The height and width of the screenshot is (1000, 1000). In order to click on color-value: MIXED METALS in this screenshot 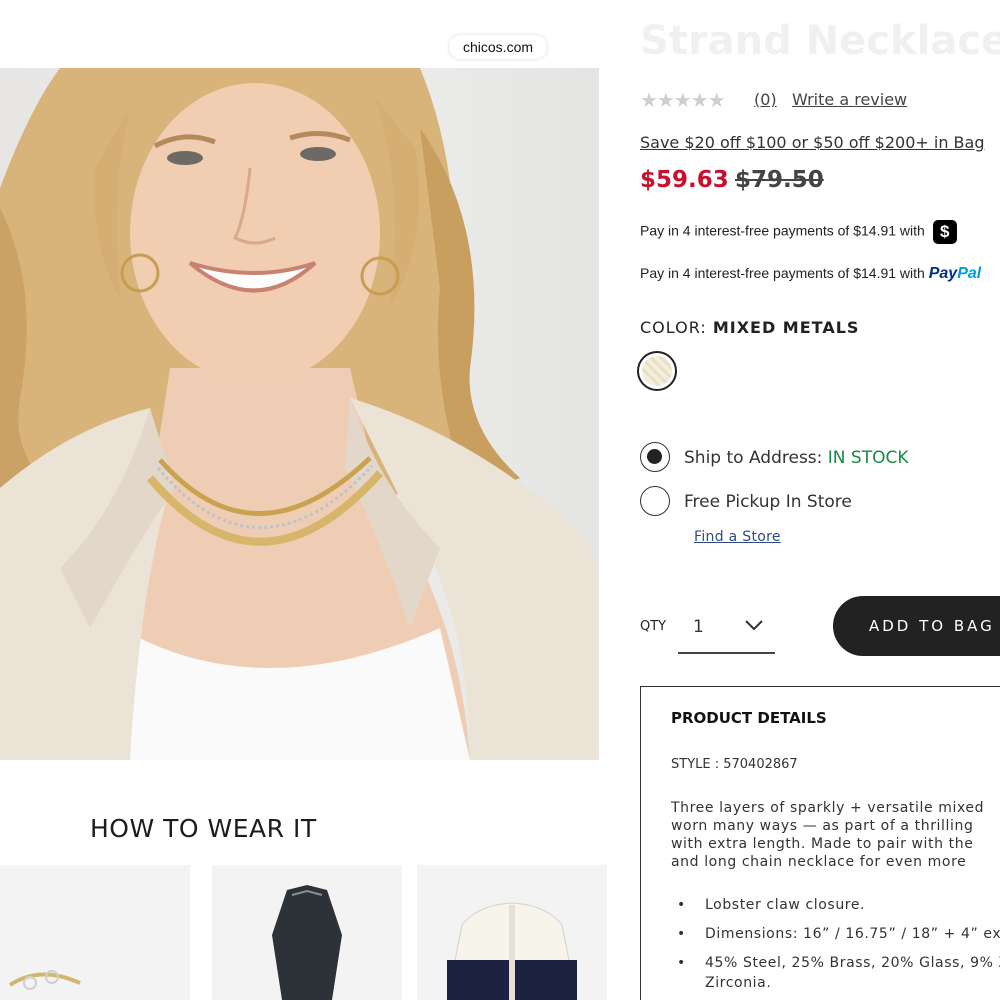, I will do `click(786, 327)`.